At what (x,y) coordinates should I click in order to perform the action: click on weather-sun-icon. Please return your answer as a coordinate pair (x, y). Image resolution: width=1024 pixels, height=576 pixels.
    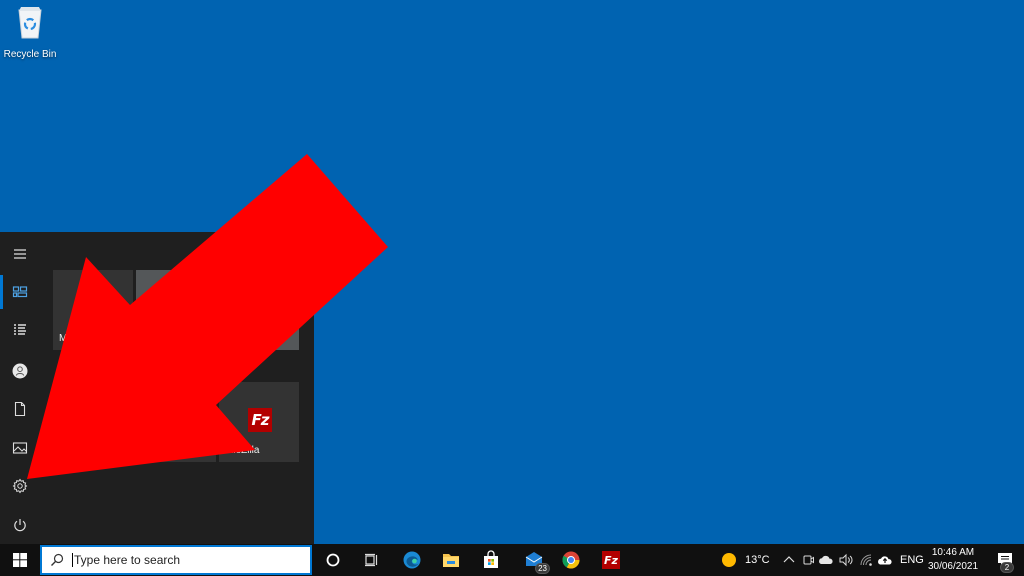
    Looking at the image, I should click on (729, 560).